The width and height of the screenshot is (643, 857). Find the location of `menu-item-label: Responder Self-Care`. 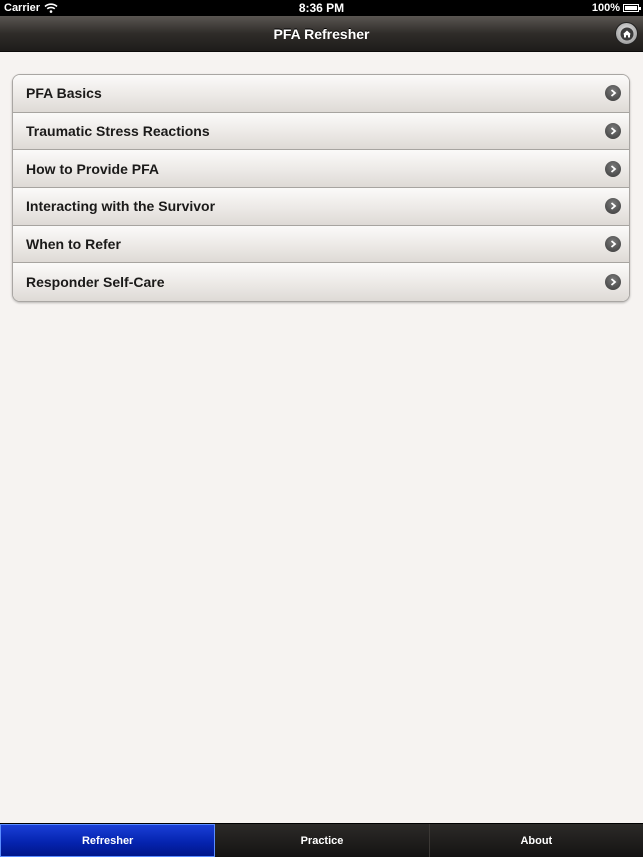

menu-item-label: Responder Self-Care is located at coordinates (95, 282).